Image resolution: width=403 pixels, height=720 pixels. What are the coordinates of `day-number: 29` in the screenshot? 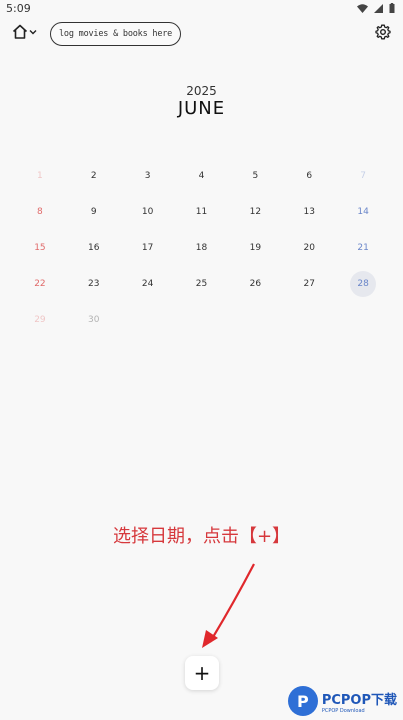 It's located at (40, 320).